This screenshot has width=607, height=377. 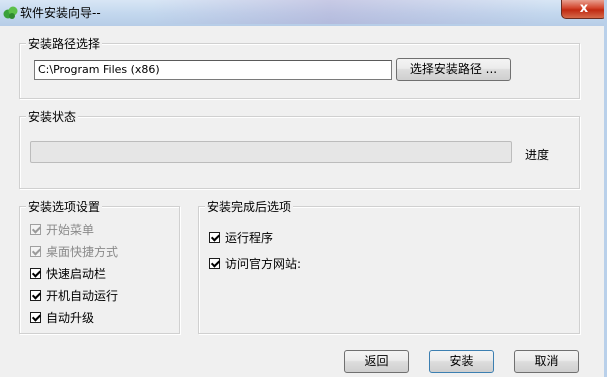 What do you see at coordinates (82, 251) in the screenshot?
I see `install-option-label: 桌面快捷方式` at bounding box center [82, 251].